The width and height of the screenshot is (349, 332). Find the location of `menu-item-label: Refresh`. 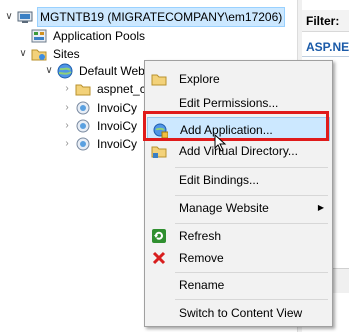

menu-item-label: Refresh is located at coordinates (200, 236).